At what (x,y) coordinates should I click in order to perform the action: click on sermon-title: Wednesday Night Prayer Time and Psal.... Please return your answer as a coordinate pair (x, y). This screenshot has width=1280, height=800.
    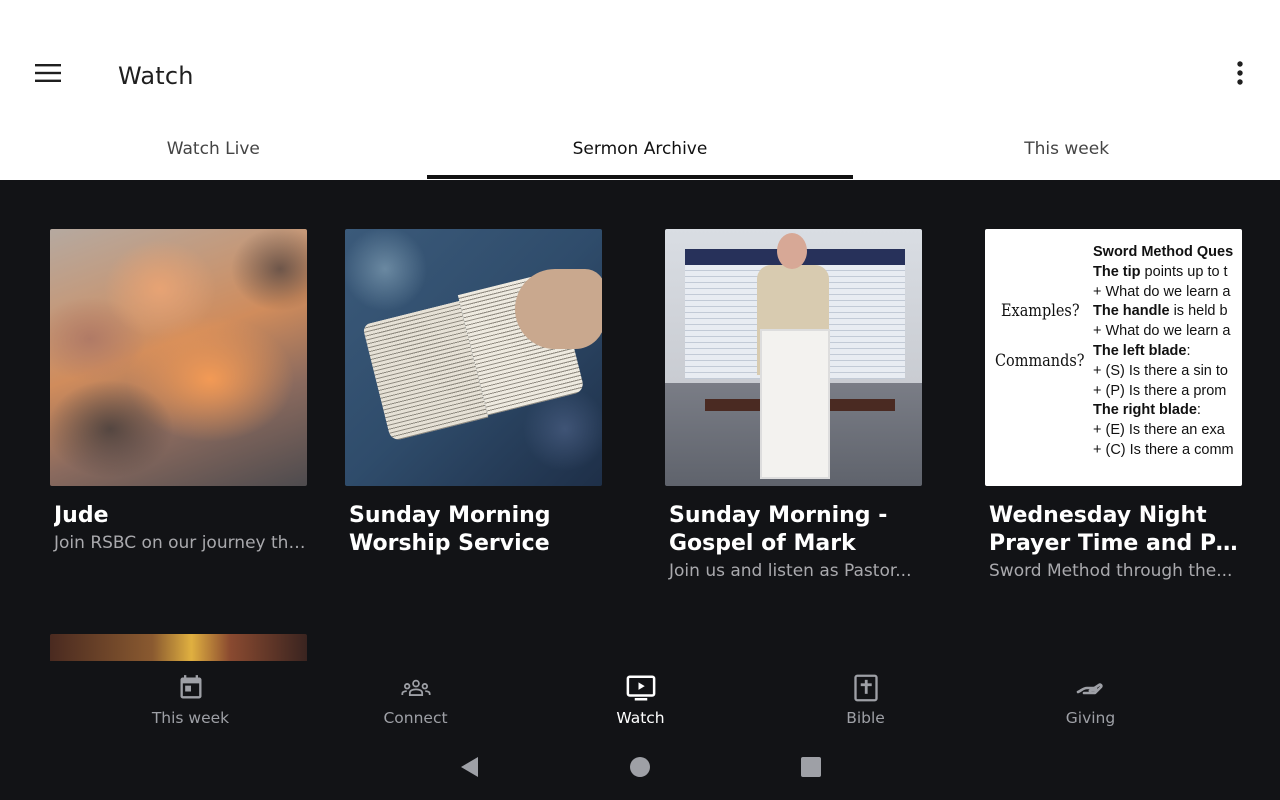
    Looking at the image, I should click on (1114, 530).